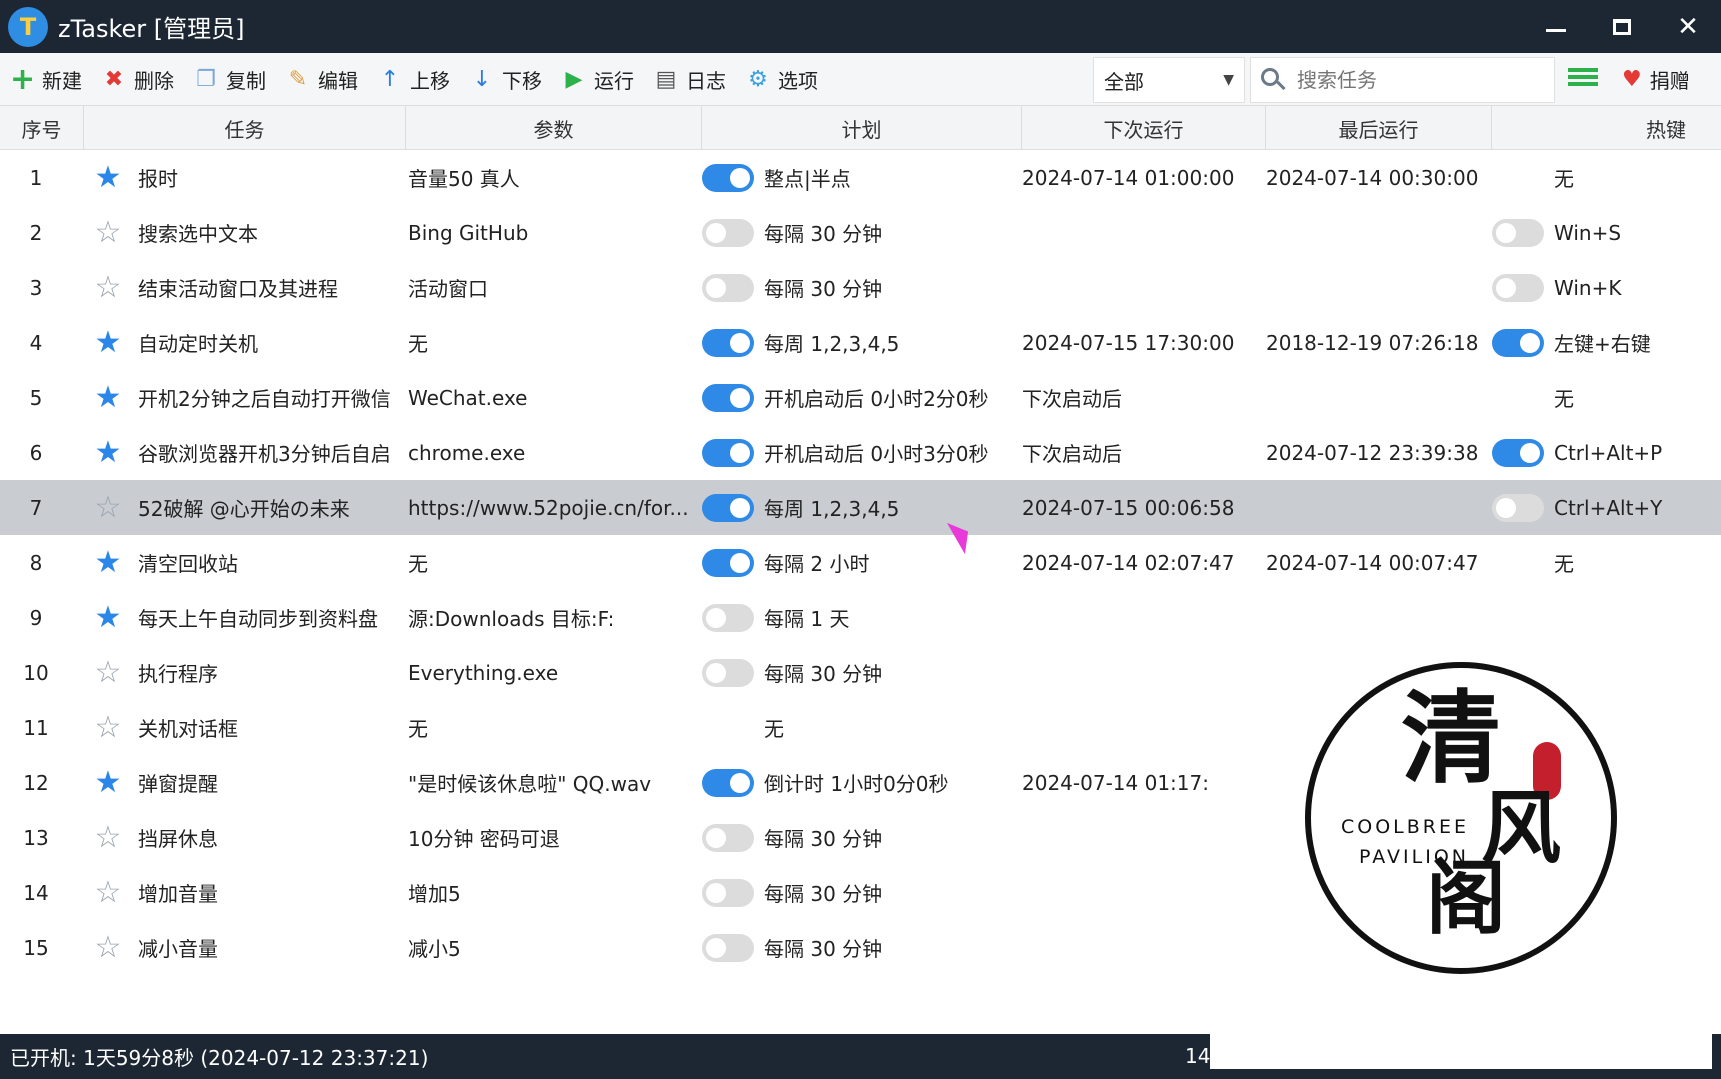  What do you see at coordinates (322, 79) in the screenshot?
I see `edit-button: ✎ 编辑` at bounding box center [322, 79].